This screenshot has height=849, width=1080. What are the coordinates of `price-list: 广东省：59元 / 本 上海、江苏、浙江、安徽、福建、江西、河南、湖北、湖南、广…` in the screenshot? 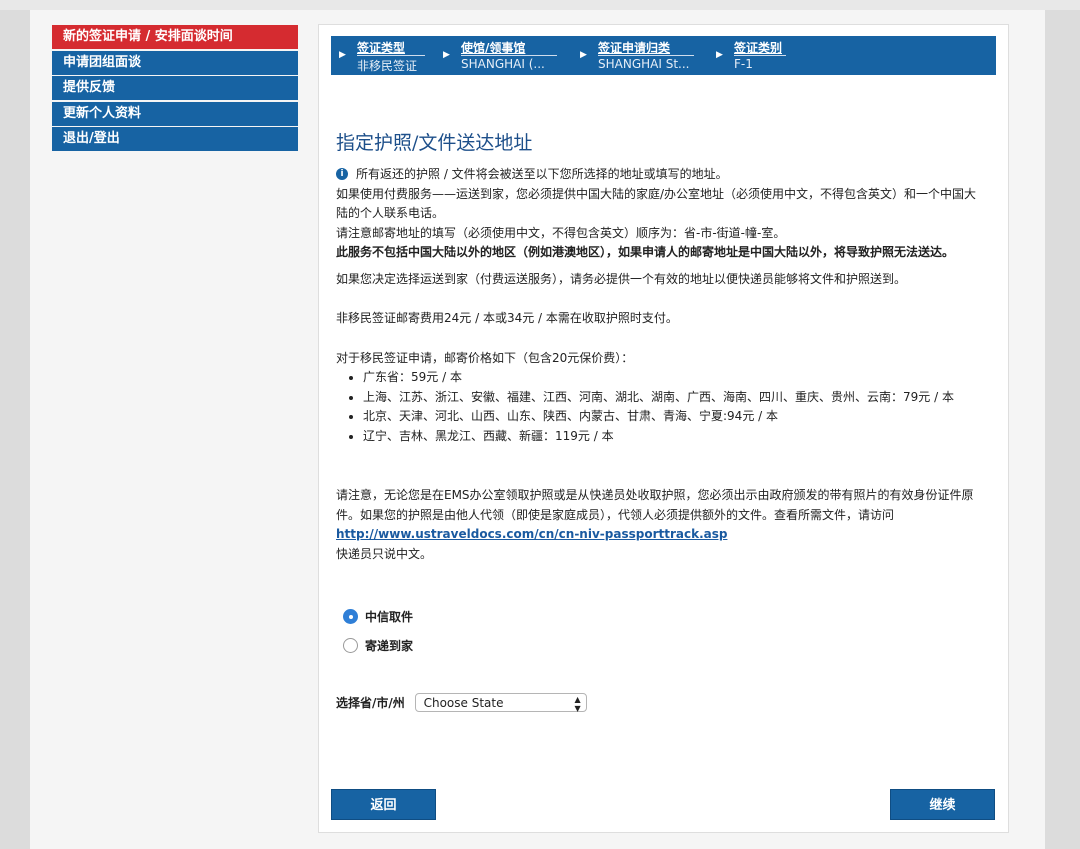 It's located at (661, 407).